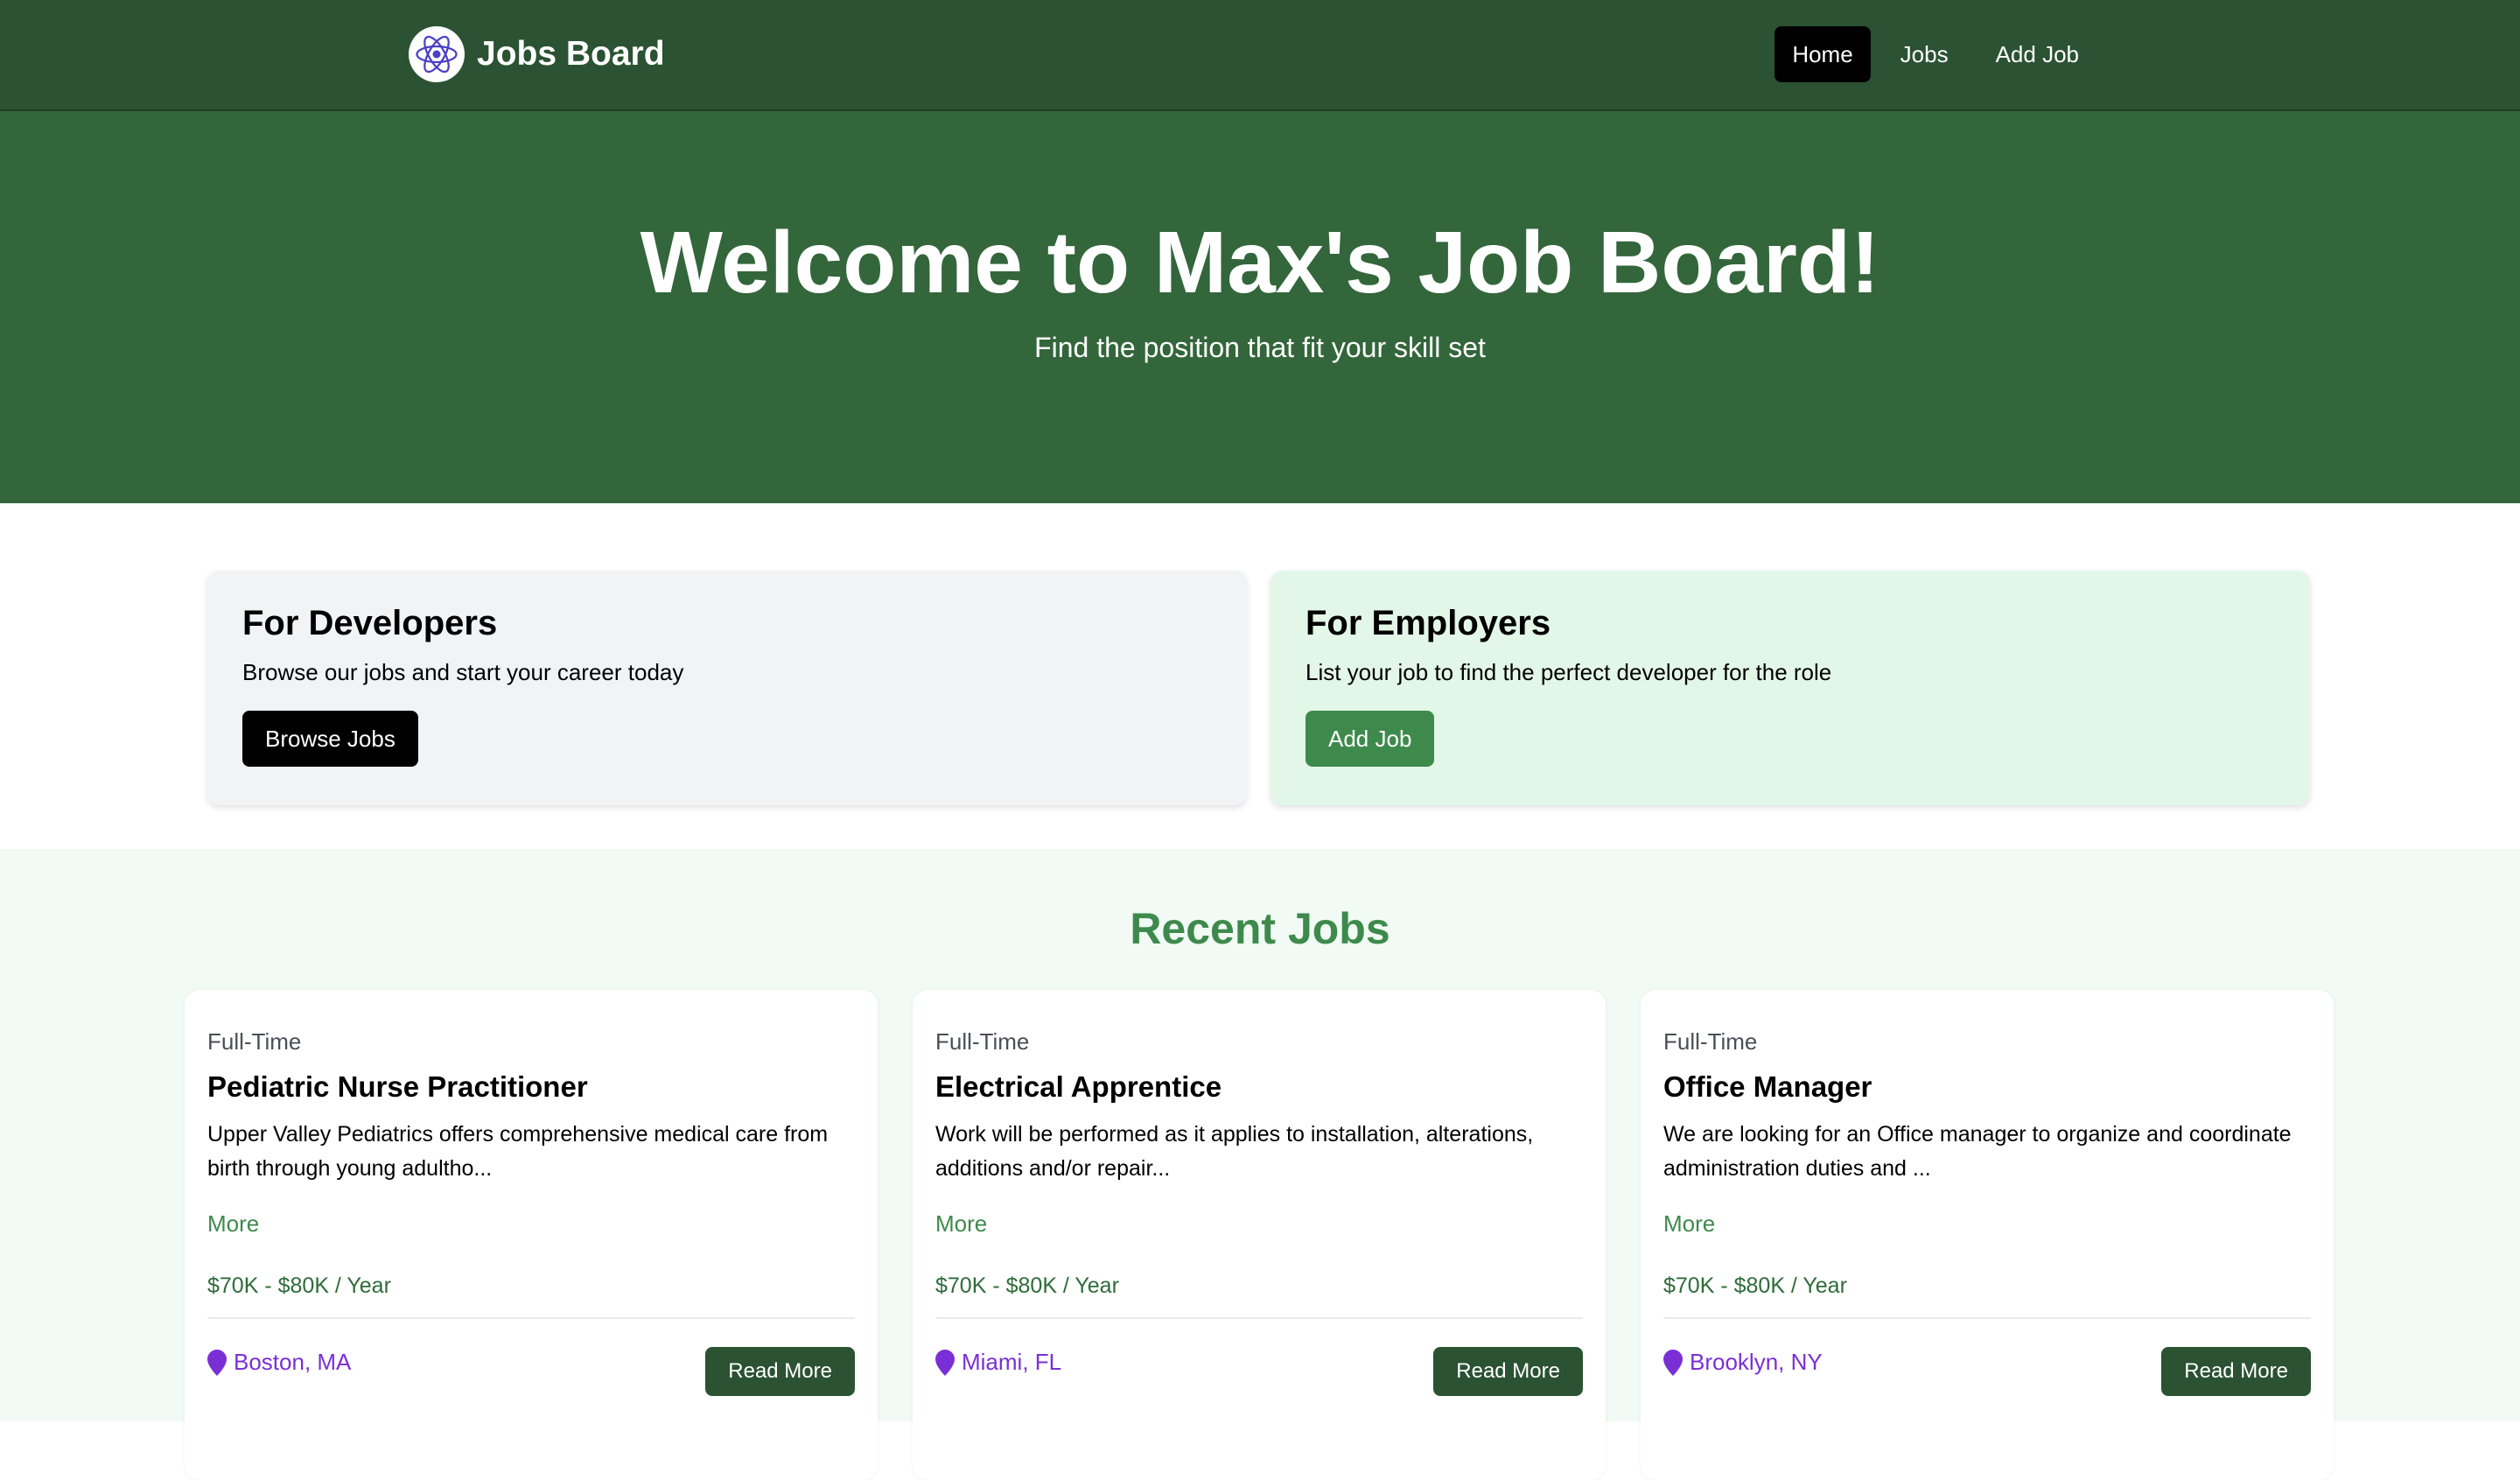  I want to click on nav-home-link: Home, so click(1822, 54).